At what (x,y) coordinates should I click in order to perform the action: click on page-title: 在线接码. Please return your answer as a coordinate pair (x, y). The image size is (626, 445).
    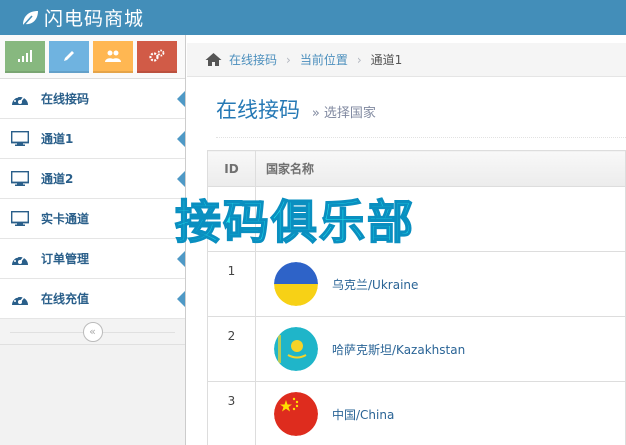
    Looking at the image, I should click on (258, 110).